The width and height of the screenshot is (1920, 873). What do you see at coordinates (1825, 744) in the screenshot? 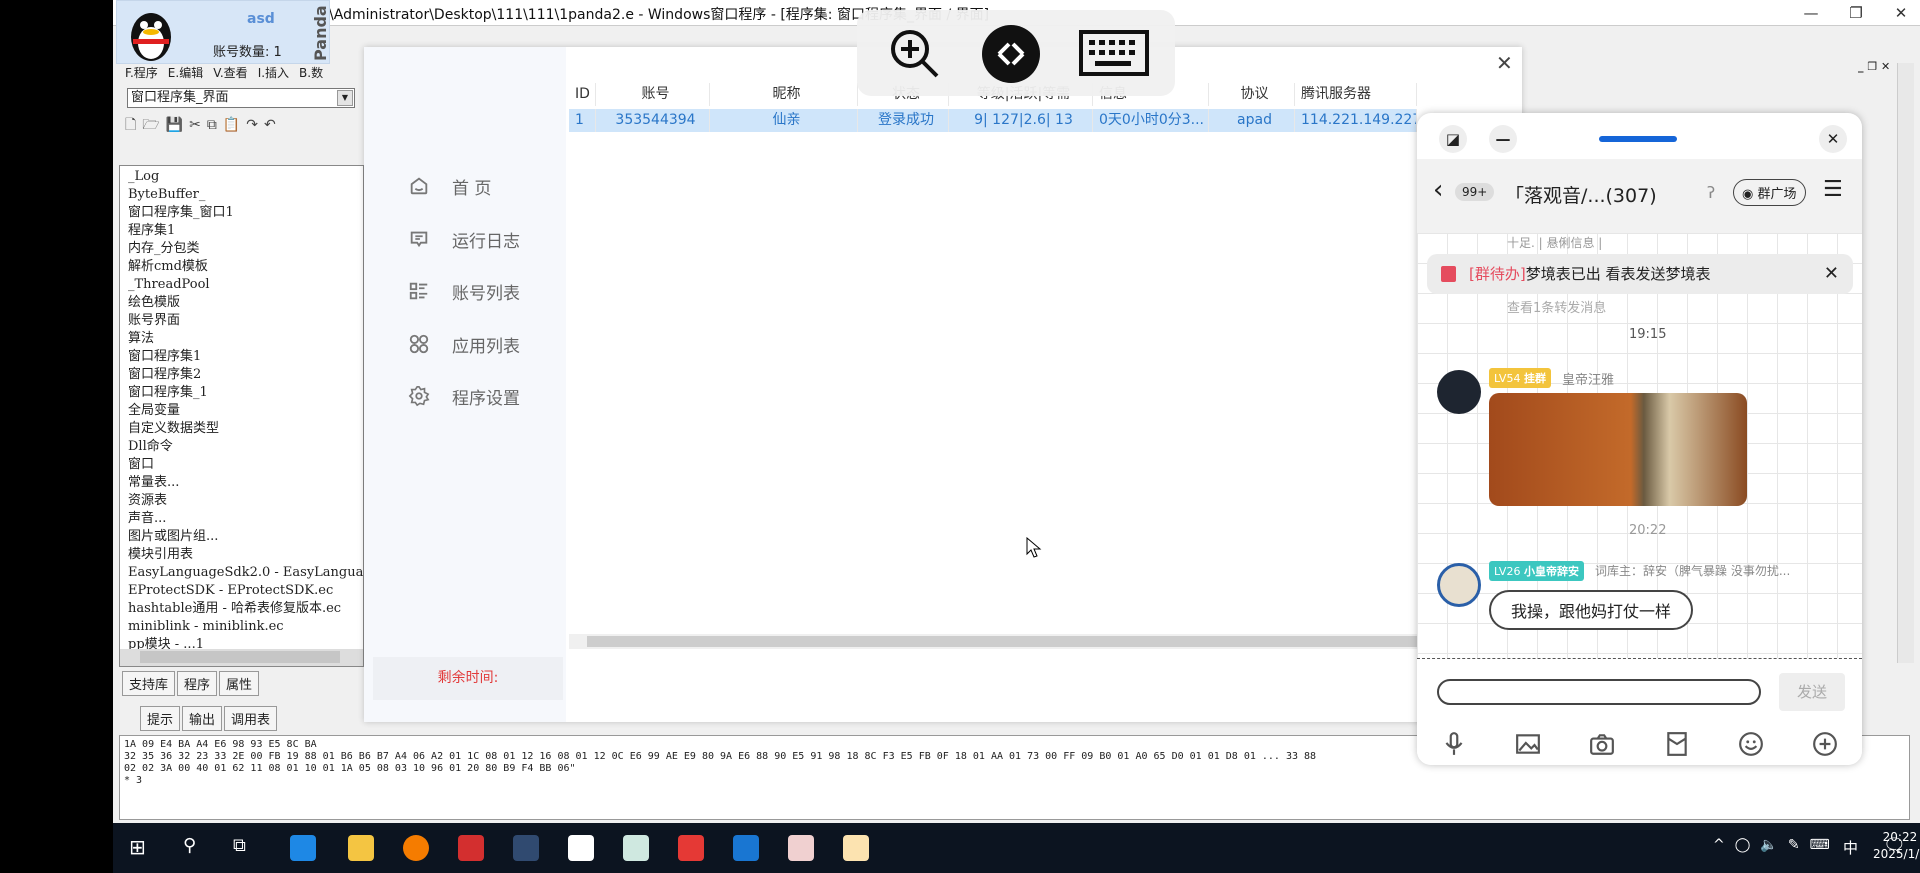
I see `plus-icon` at bounding box center [1825, 744].